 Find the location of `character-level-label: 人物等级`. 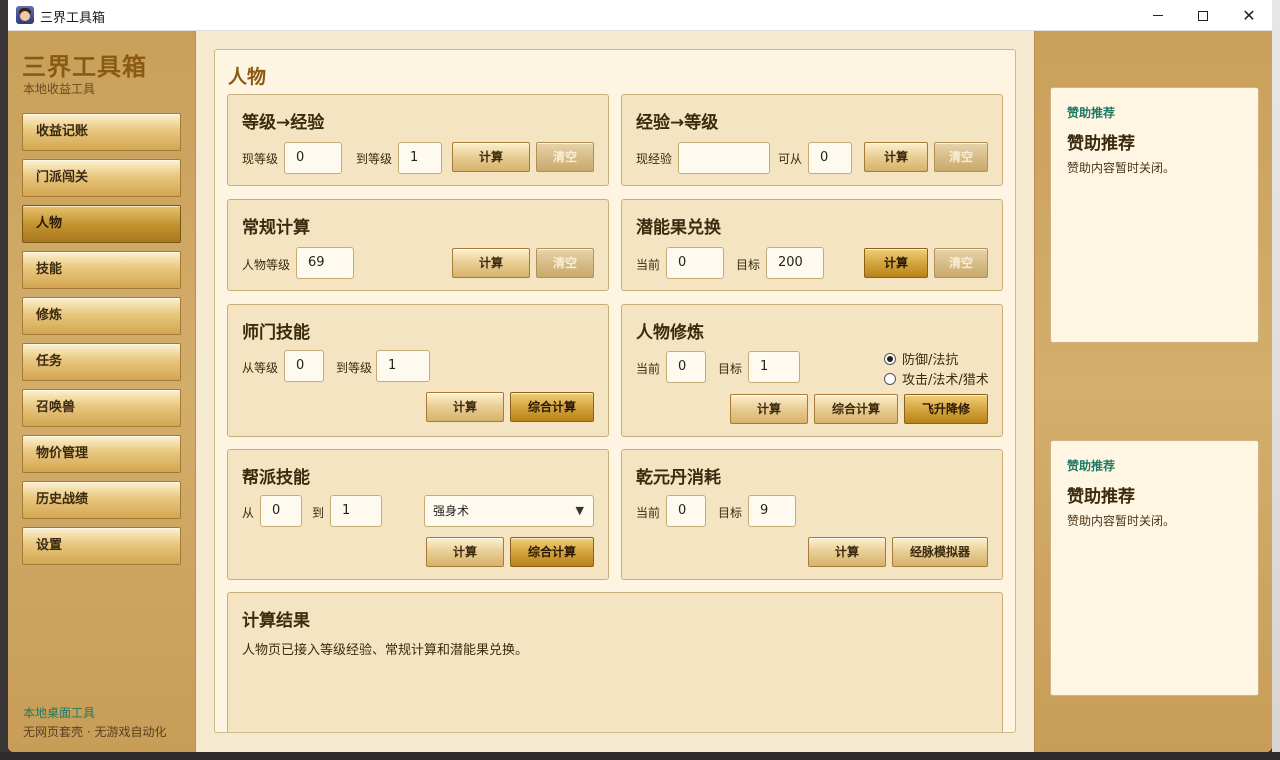

character-level-label: 人物等级 is located at coordinates (266, 265).